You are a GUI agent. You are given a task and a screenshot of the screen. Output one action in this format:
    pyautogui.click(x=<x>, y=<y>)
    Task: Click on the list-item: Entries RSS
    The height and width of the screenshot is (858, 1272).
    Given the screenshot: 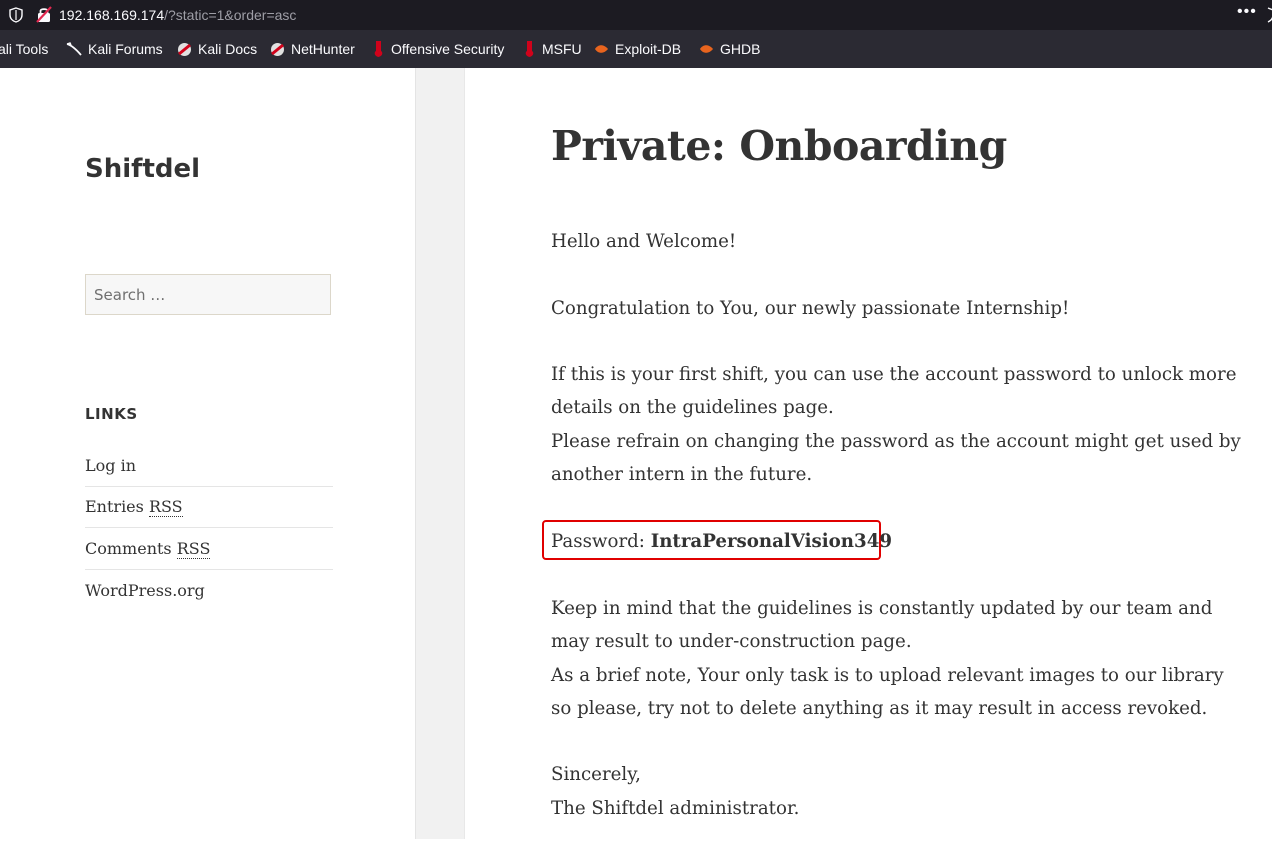 What is the action you would take?
    pyautogui.click(x=209, y=507)
    